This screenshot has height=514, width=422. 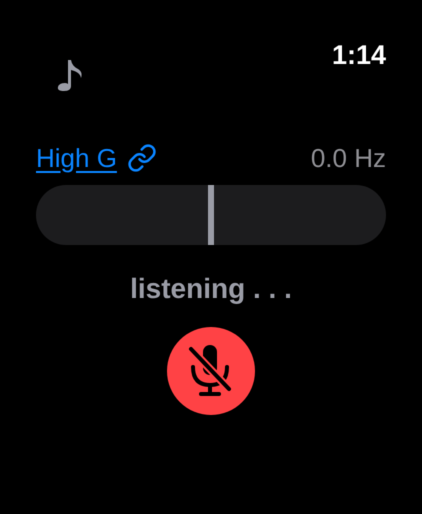 What do you see at coordinates (211, 289) in the screenshot?
I see `listening-status: listening . . .` at bounding box center [211, 289].